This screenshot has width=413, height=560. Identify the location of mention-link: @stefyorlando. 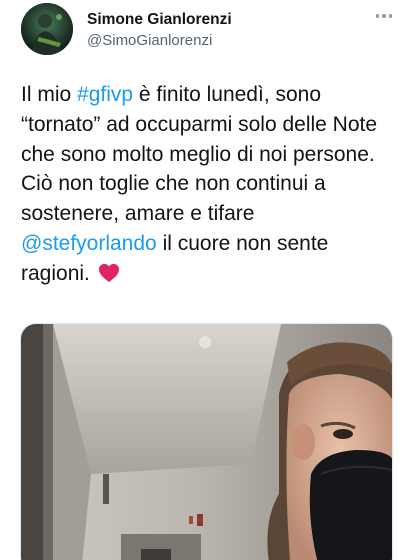
(89, 243).